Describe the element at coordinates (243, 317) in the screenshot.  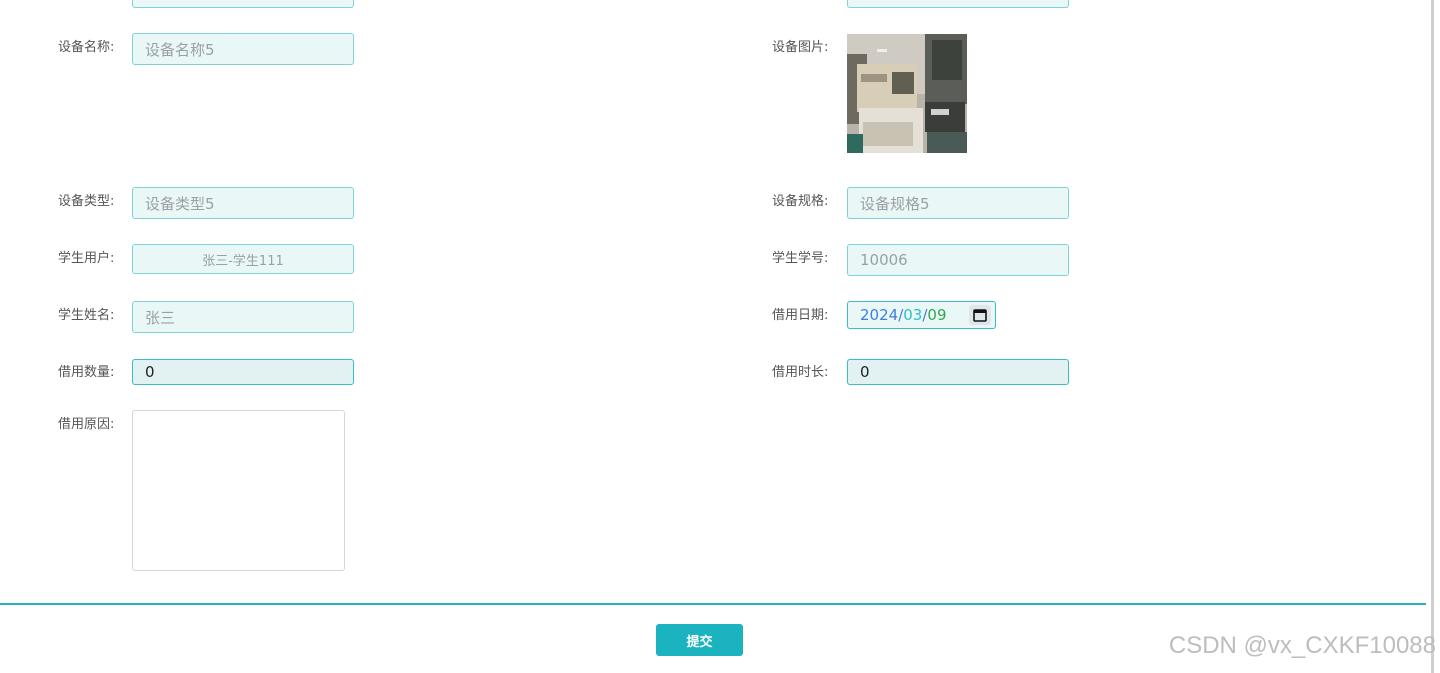
I see `student-name-input: 张三` at that location.